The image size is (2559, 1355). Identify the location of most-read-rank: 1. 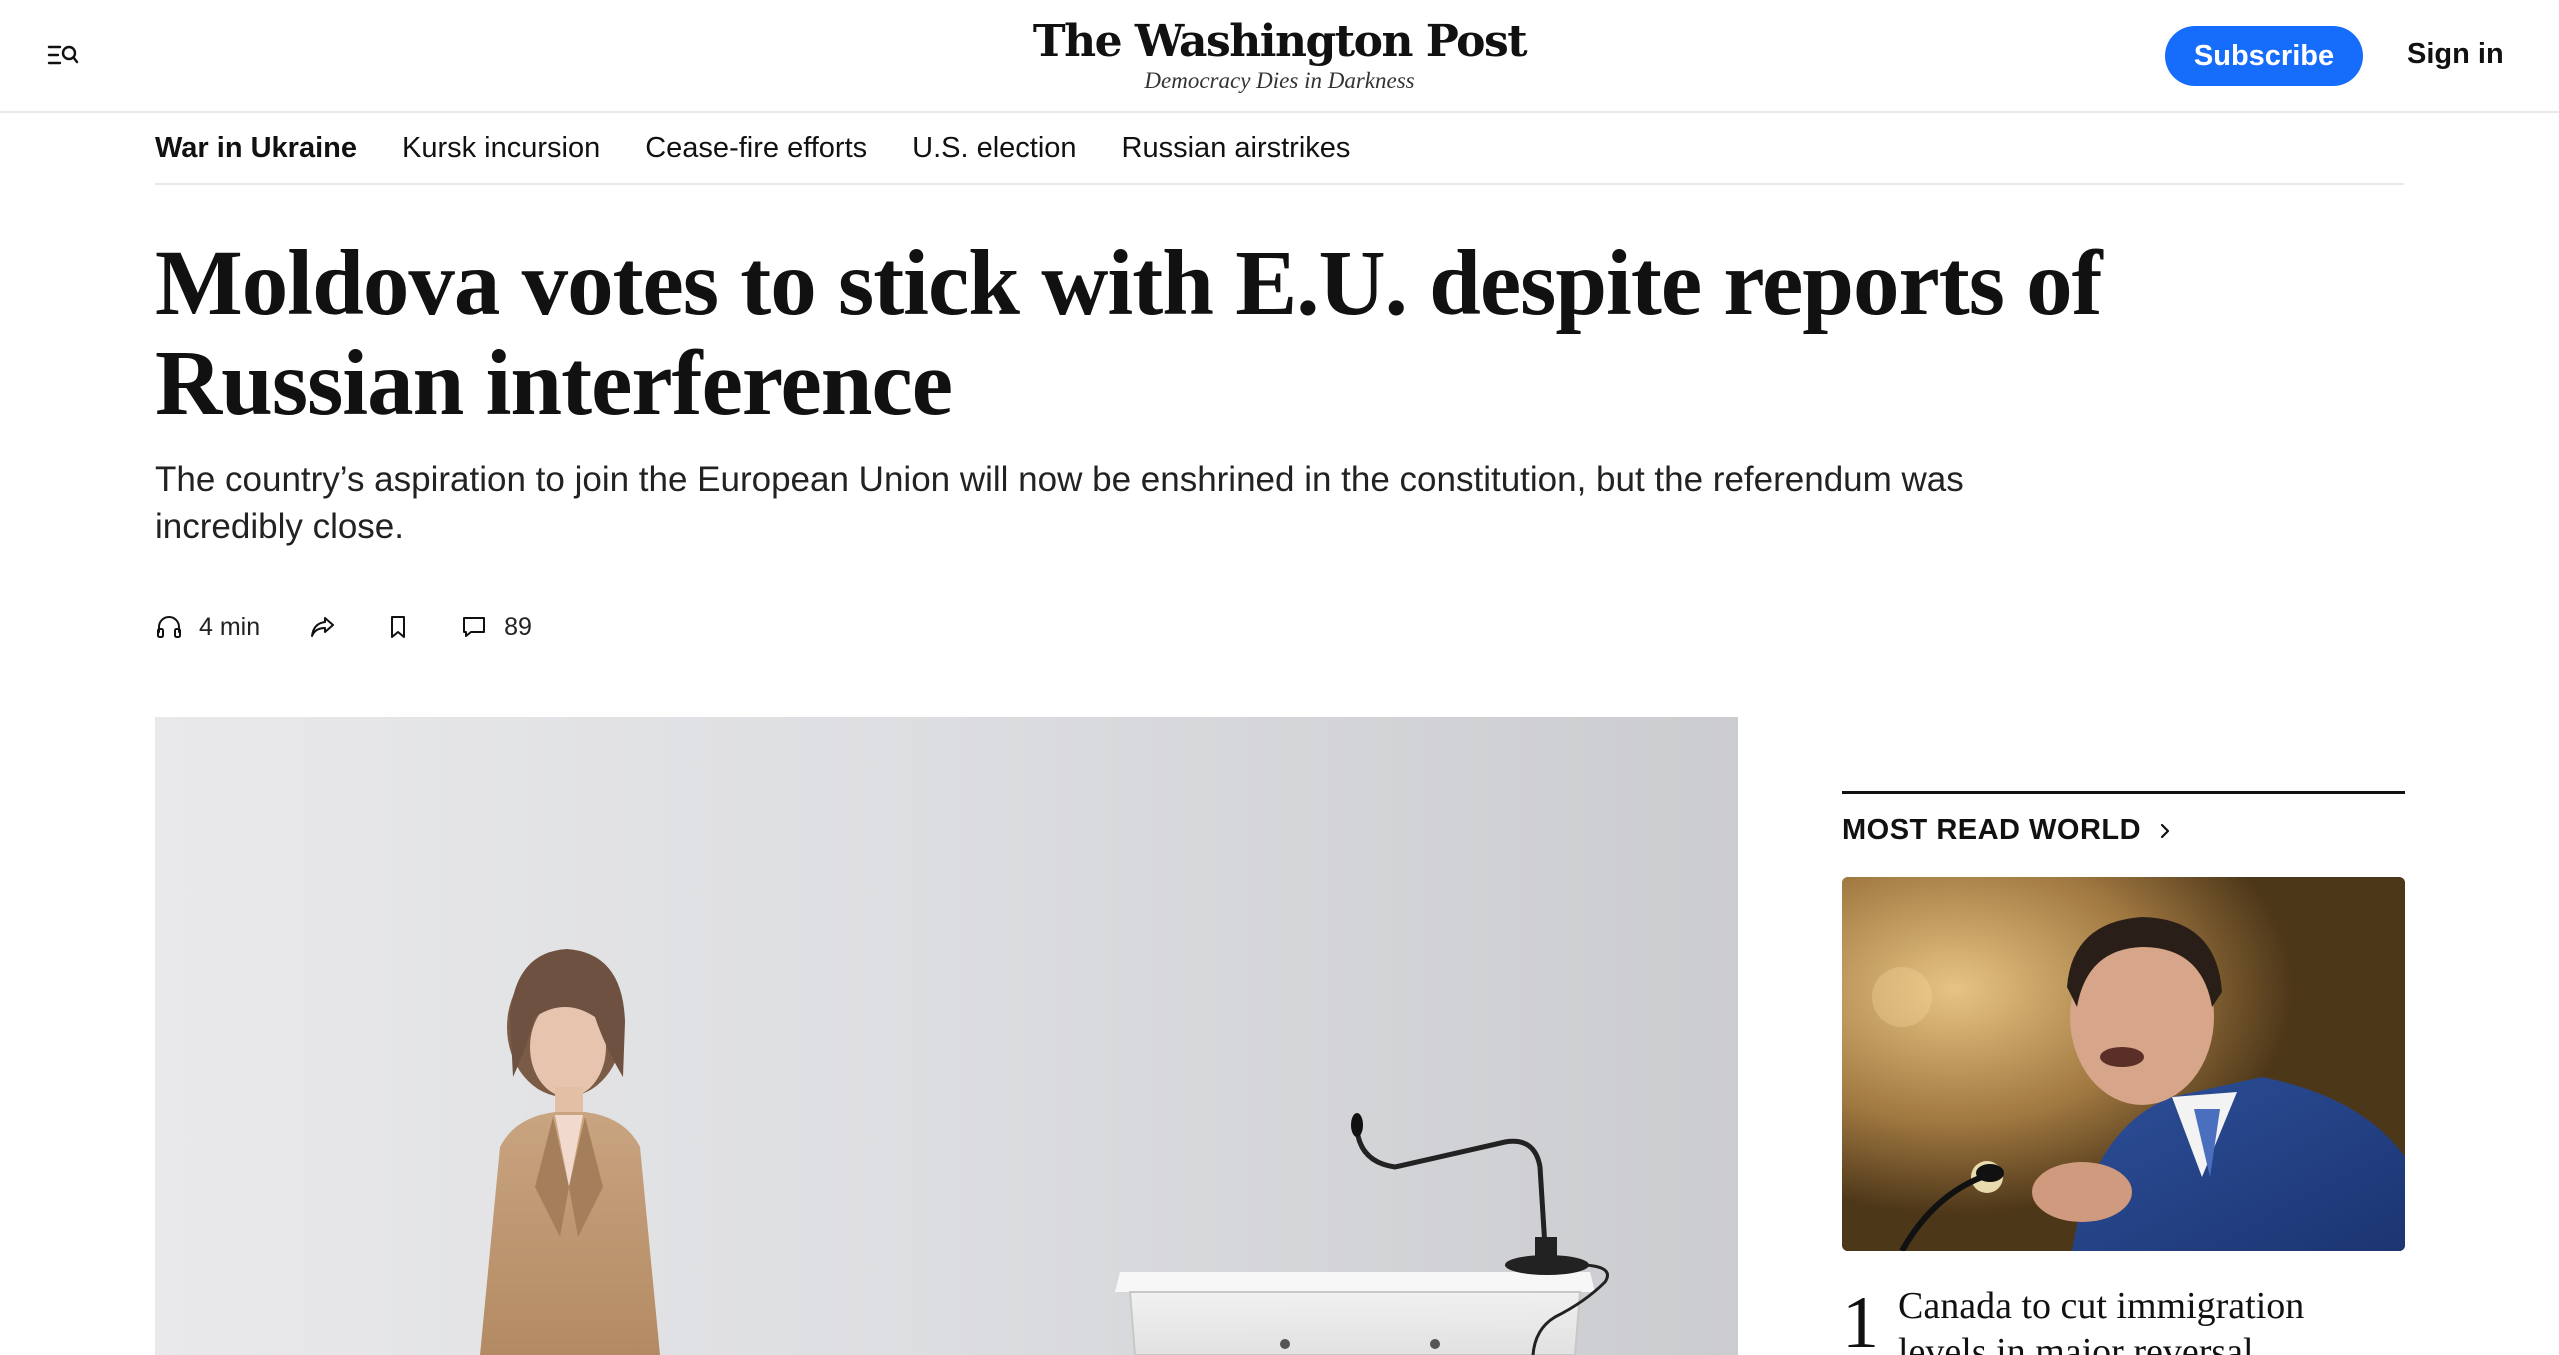
(1860, 1319).